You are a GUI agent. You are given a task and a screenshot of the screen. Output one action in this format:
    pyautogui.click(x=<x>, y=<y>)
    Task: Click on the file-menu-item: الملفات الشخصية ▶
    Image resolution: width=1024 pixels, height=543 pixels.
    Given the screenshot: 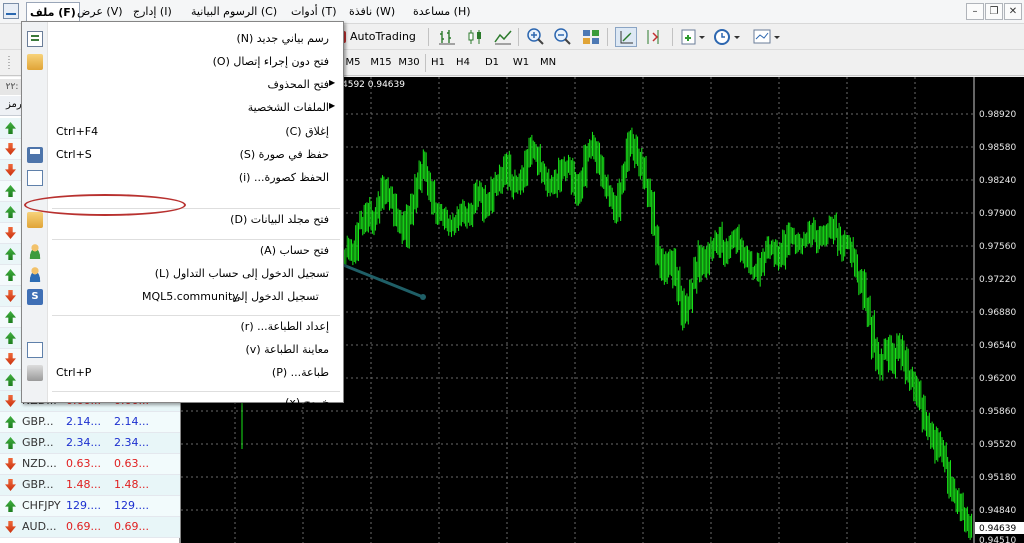 What is the action you would take?
    pyautogui.click(x=182, y=108)
    